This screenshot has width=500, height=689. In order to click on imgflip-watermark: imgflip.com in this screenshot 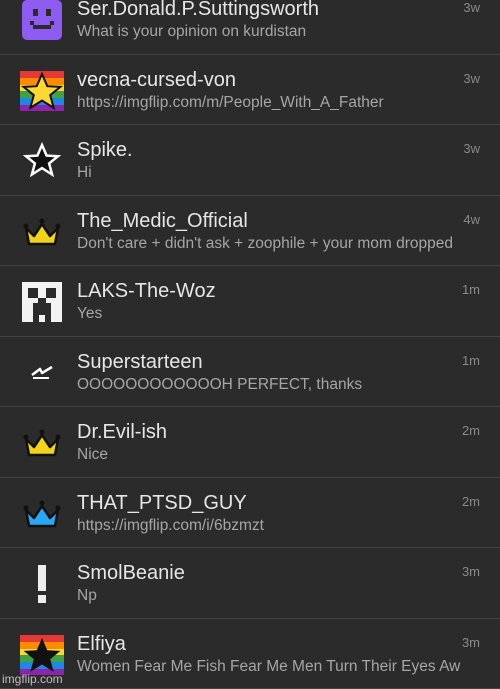, I will do `click(32, 679)`.